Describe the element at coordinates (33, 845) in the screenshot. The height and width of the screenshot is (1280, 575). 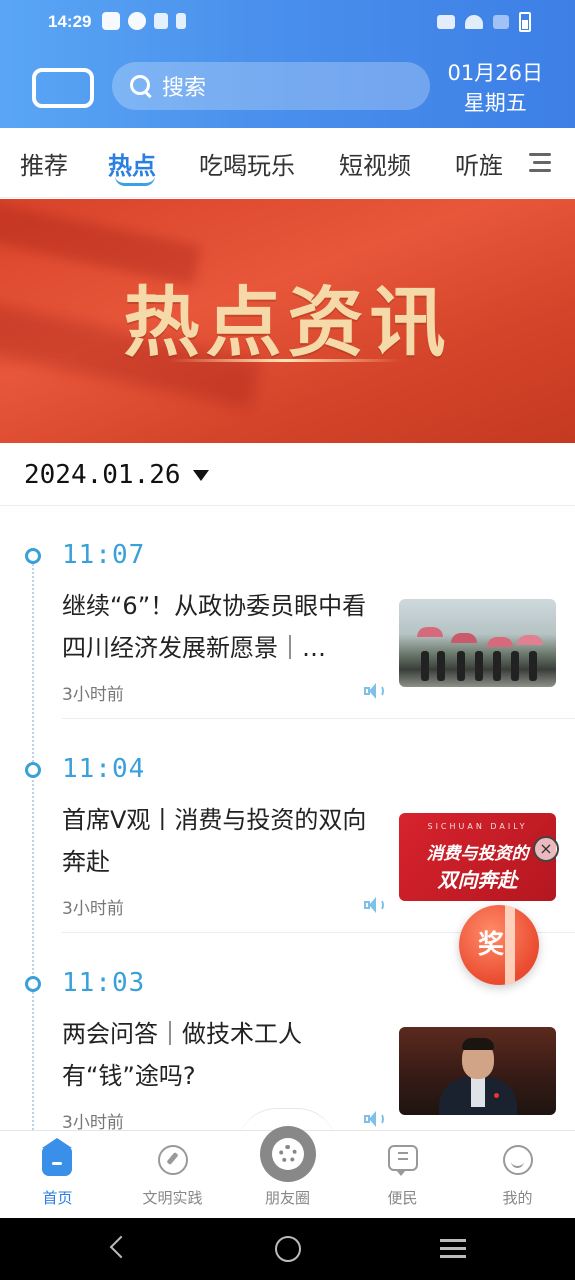
I see `timeline-line` at that location.